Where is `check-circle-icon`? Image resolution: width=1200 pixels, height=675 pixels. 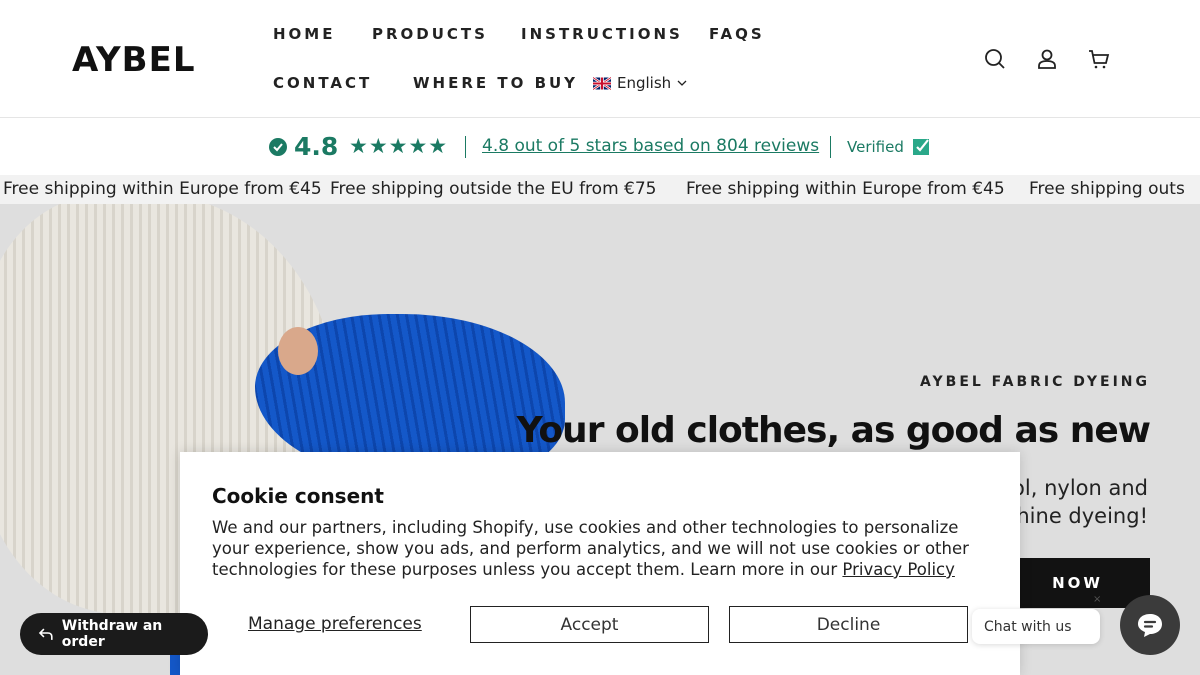
check-circle-icon is located at coordinates (278, 147).